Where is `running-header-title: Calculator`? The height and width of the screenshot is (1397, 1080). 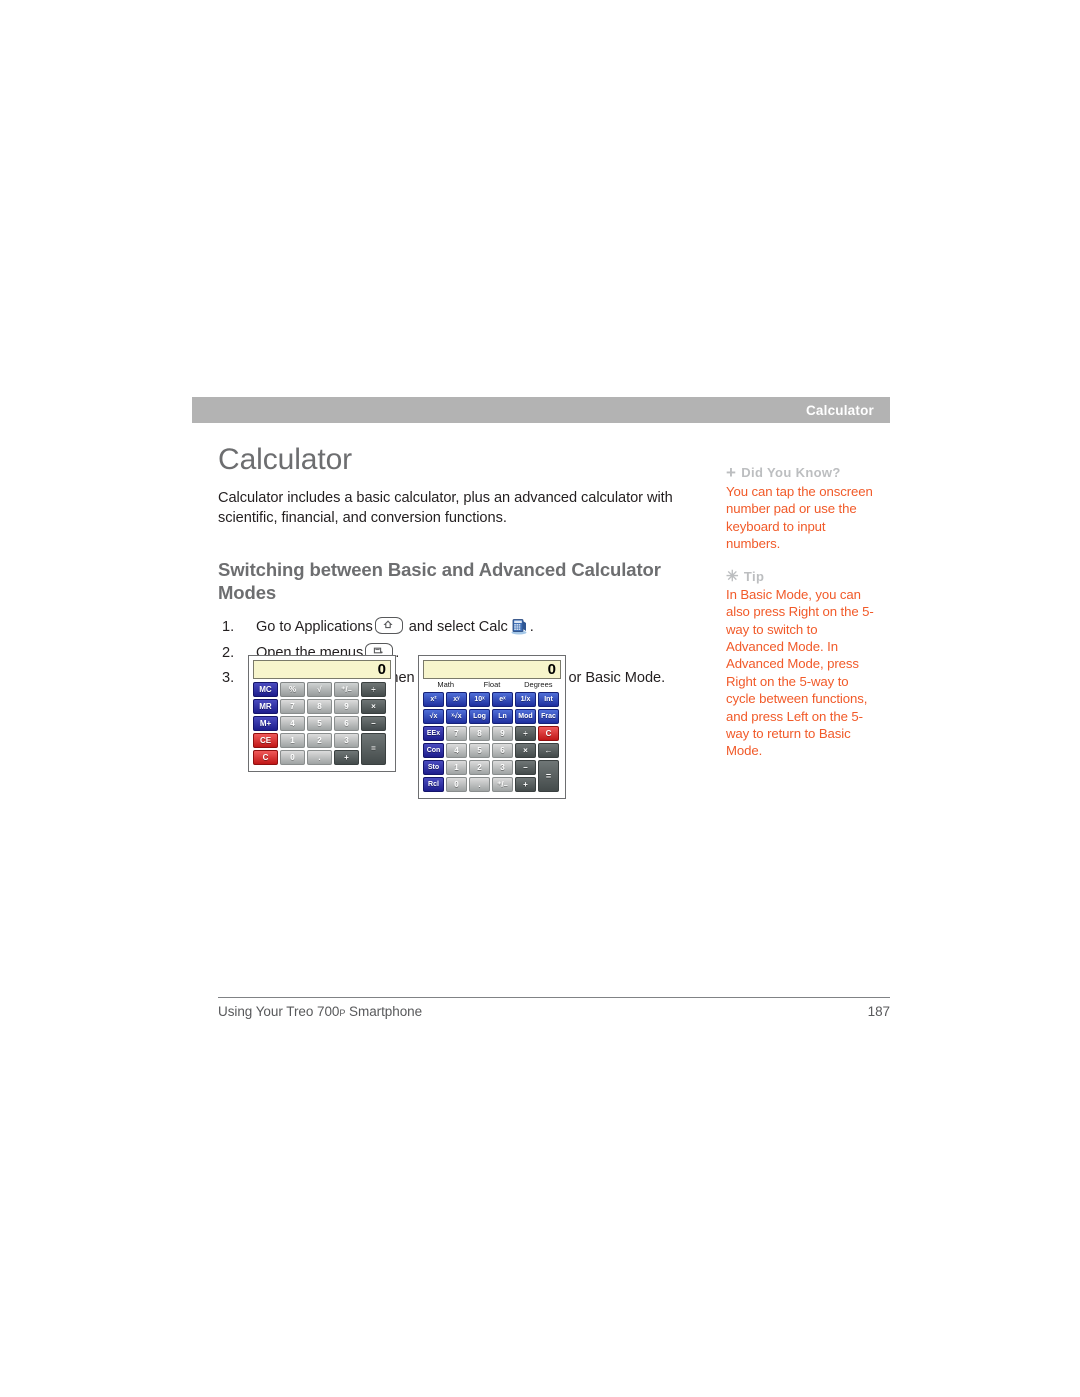
running-header-title: Calculator is located at coordinates (839, 410).